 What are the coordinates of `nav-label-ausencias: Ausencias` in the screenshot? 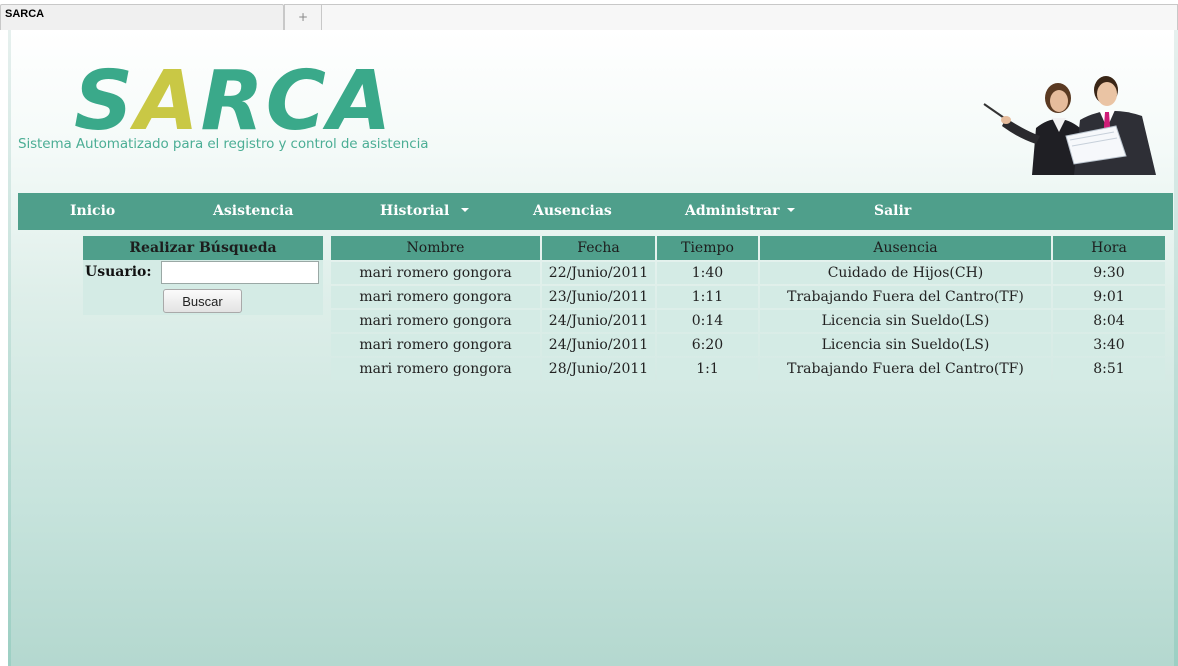 It's located at (572, 211).